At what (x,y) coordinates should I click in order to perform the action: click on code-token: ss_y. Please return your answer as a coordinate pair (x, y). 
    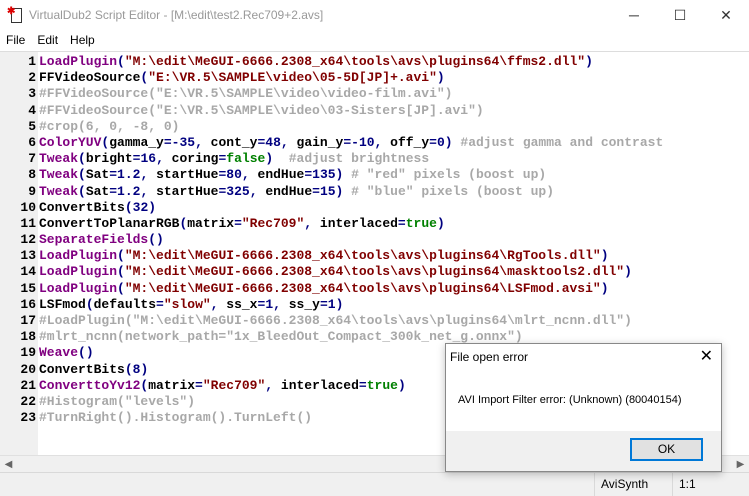
    Looking at the image, I should click on (304, 304).